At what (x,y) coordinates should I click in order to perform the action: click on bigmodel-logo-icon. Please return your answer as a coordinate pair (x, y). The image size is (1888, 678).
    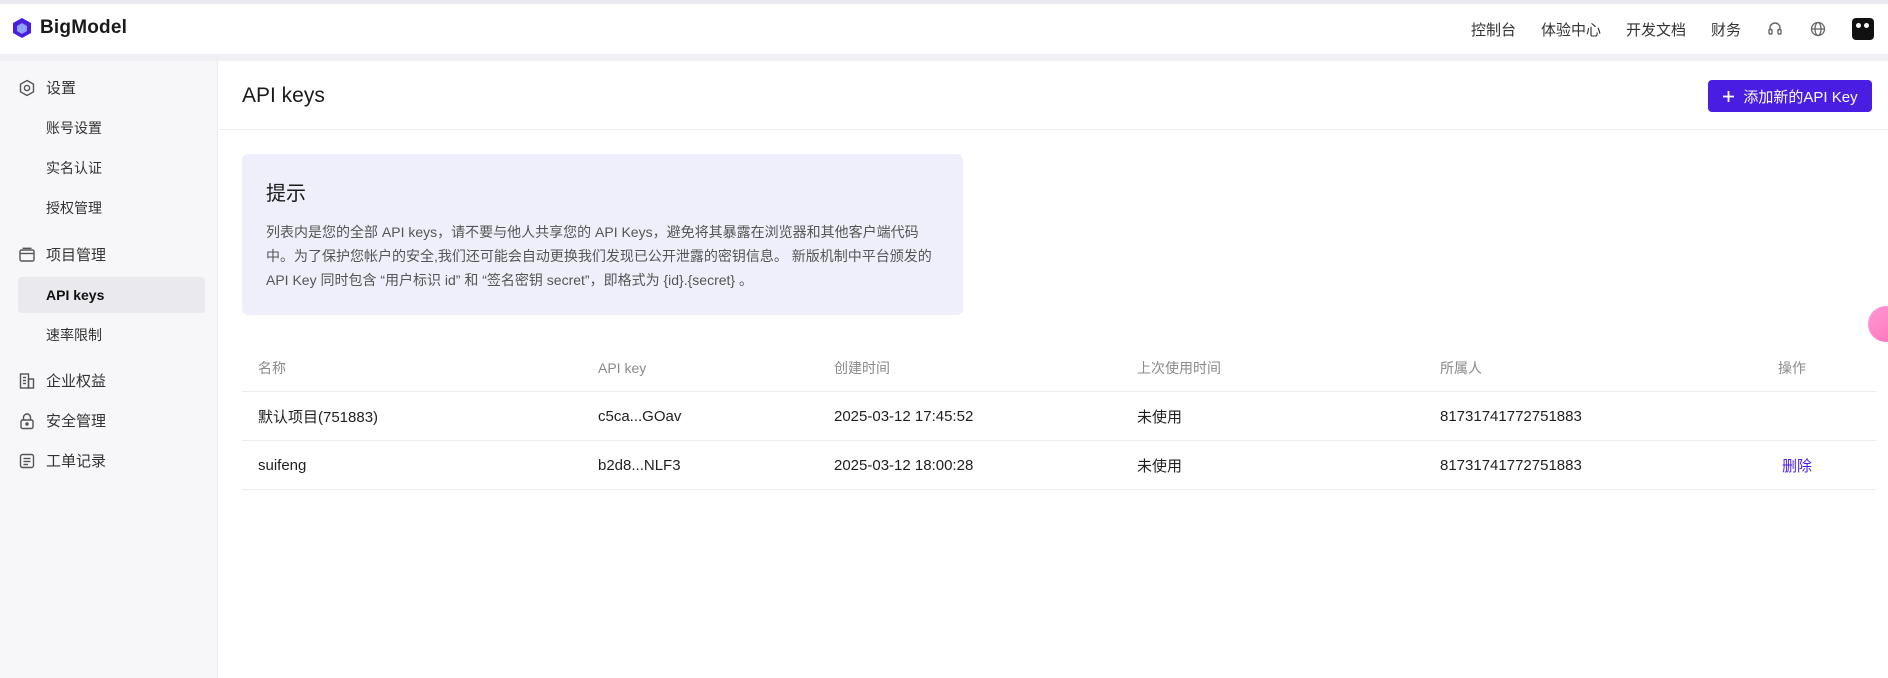
    Looking at the image, I should click on (22, 28).